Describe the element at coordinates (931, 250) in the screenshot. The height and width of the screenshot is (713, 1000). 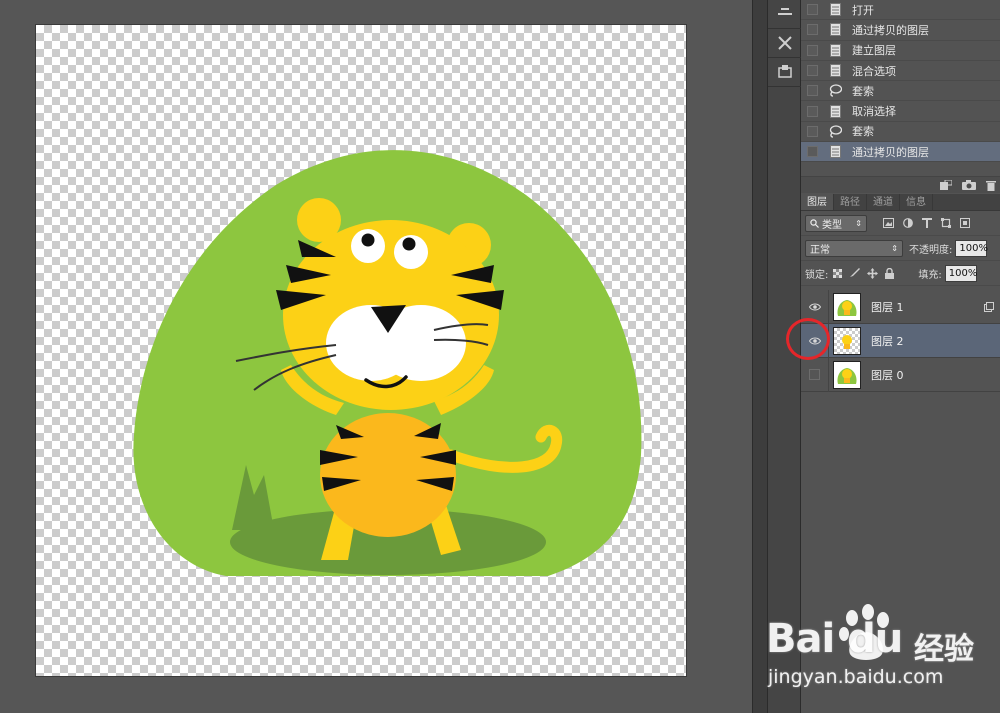
I see `opacity-label: 不透明度:` at that location.